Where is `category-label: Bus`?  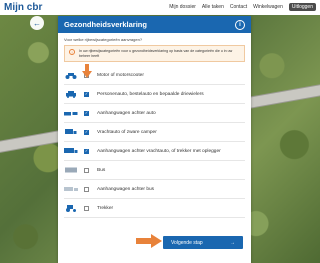 category-label: Bus is located at coordinates (101, 170).